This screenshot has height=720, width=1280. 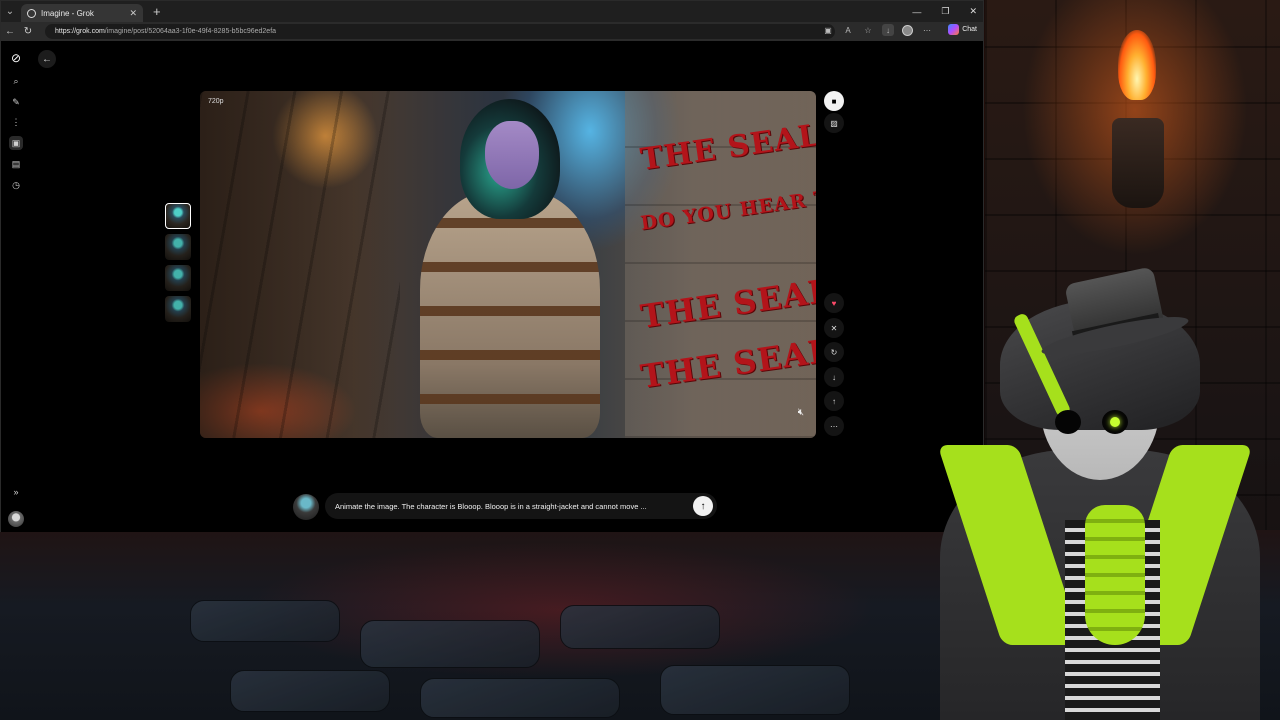 I want to click on copilot-chat-button: Chat, so click(x=962, y=29).